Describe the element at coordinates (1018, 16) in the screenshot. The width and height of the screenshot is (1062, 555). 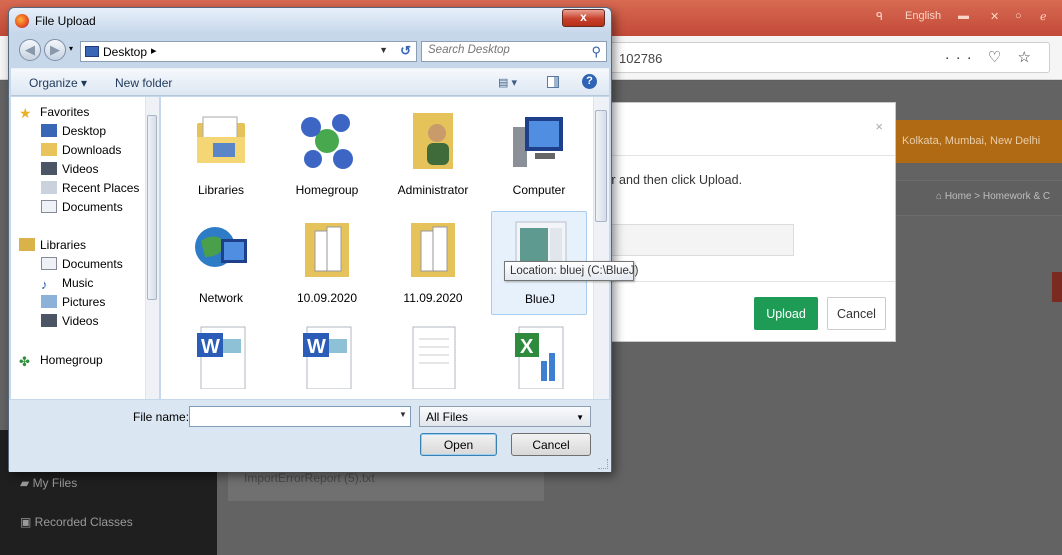
I see `restore-icon: ○` at that location.